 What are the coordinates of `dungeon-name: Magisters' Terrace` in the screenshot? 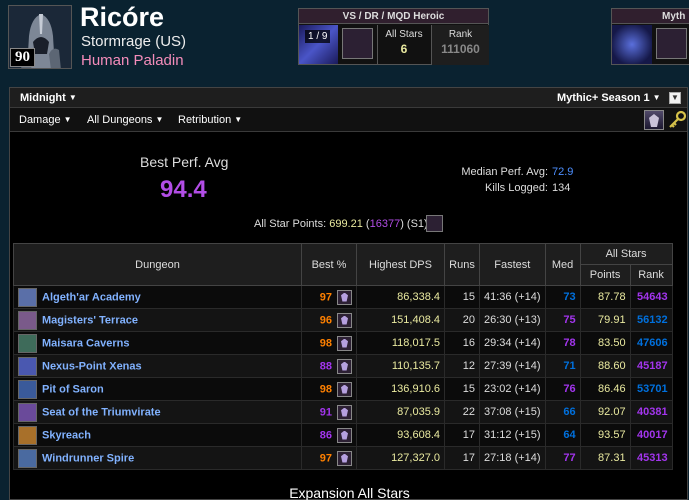 It's located at (90, 320).